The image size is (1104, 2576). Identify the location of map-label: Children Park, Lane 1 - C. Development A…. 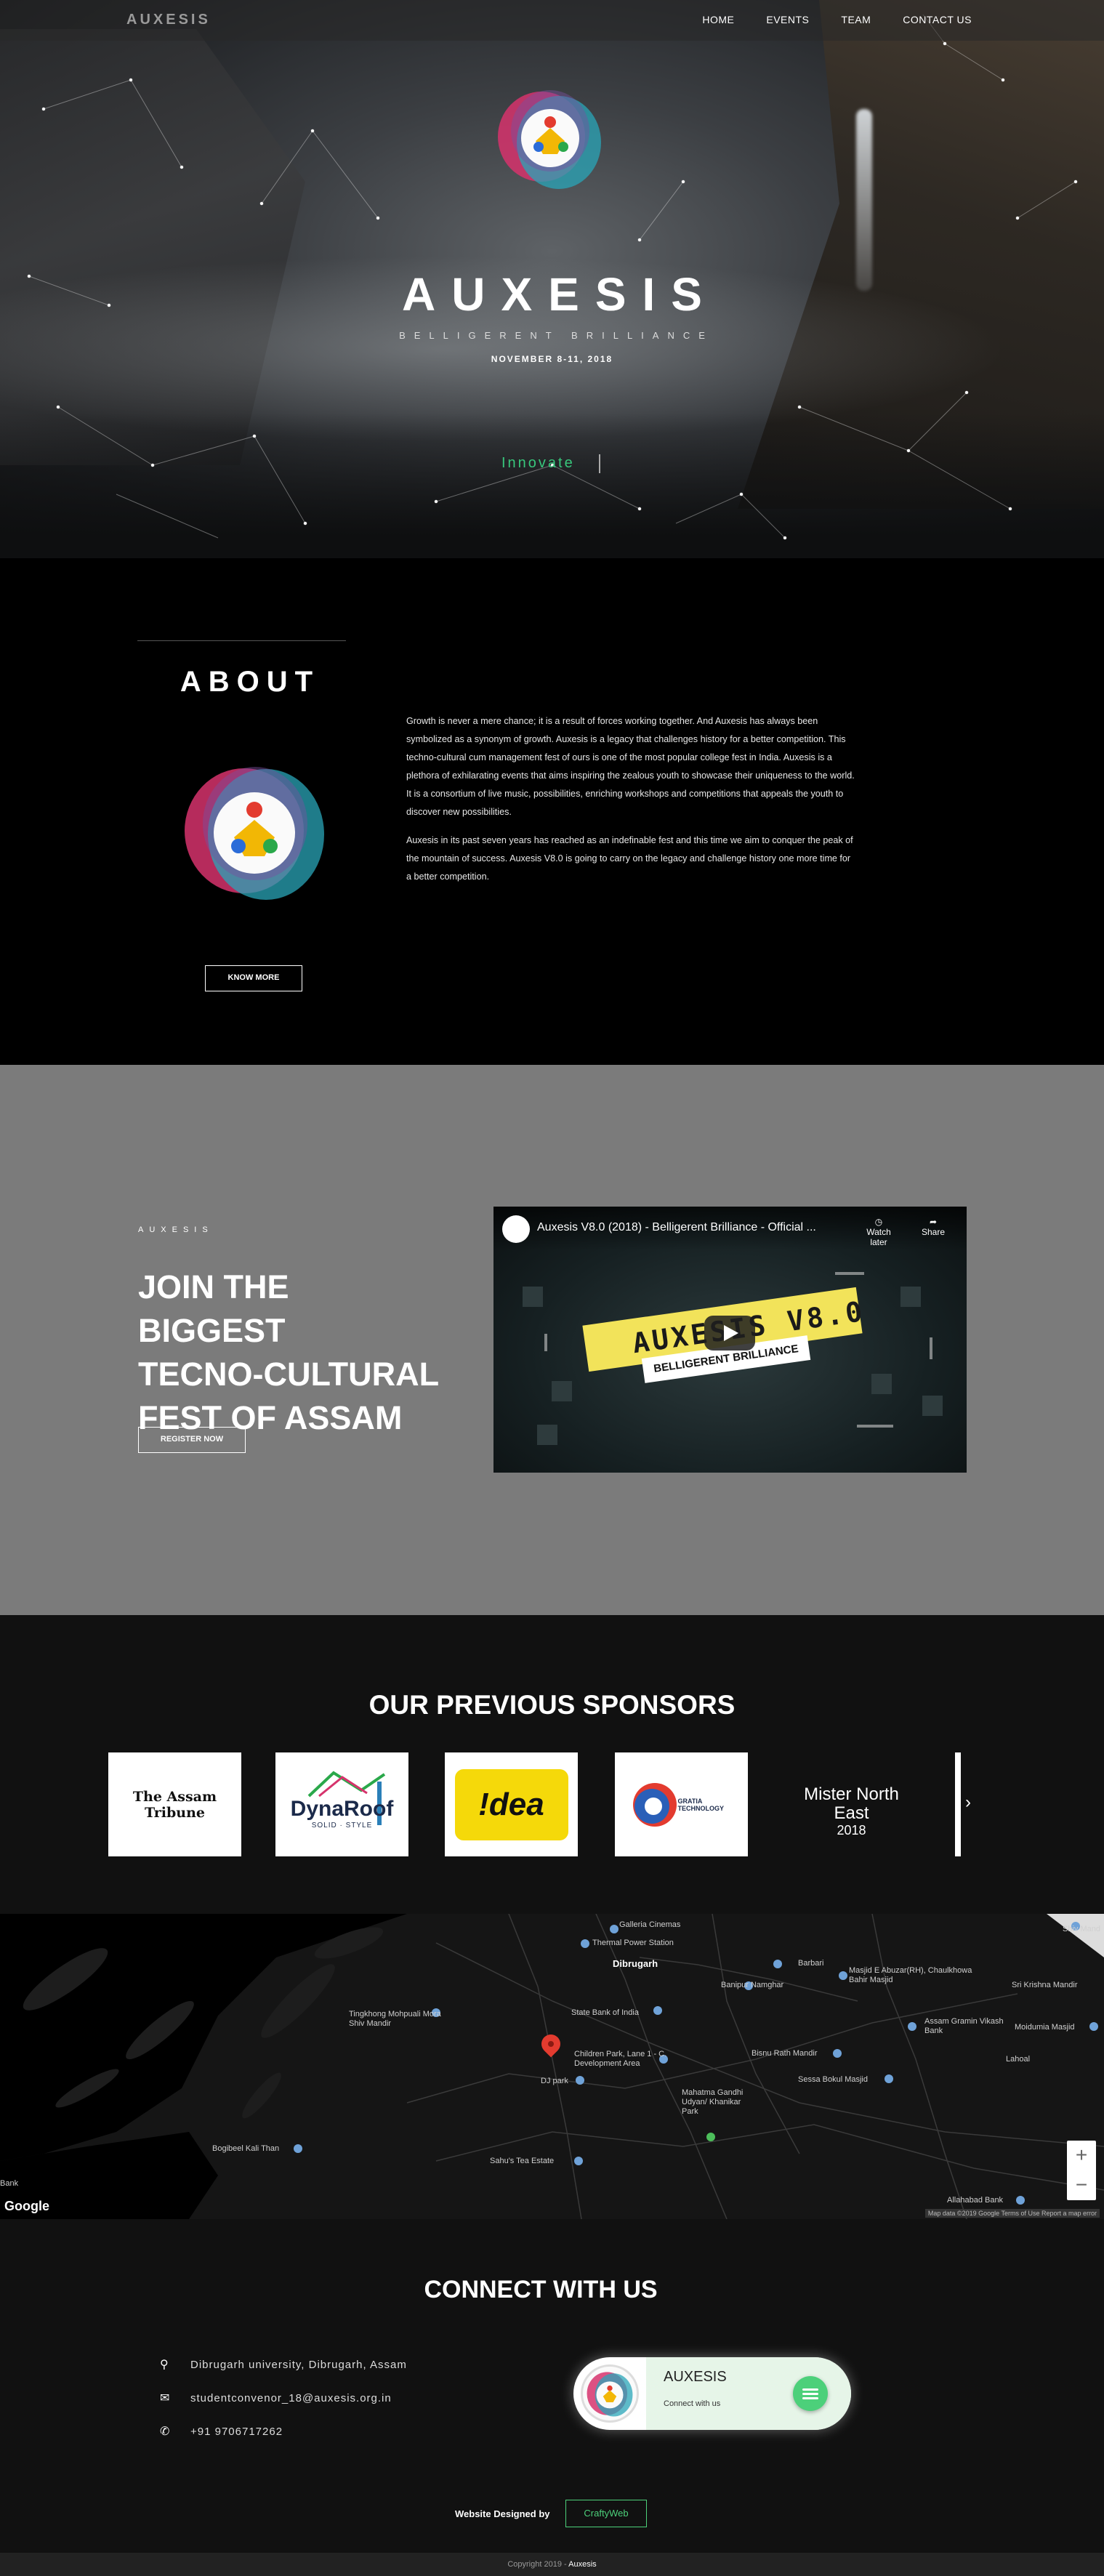
(620, 2059).